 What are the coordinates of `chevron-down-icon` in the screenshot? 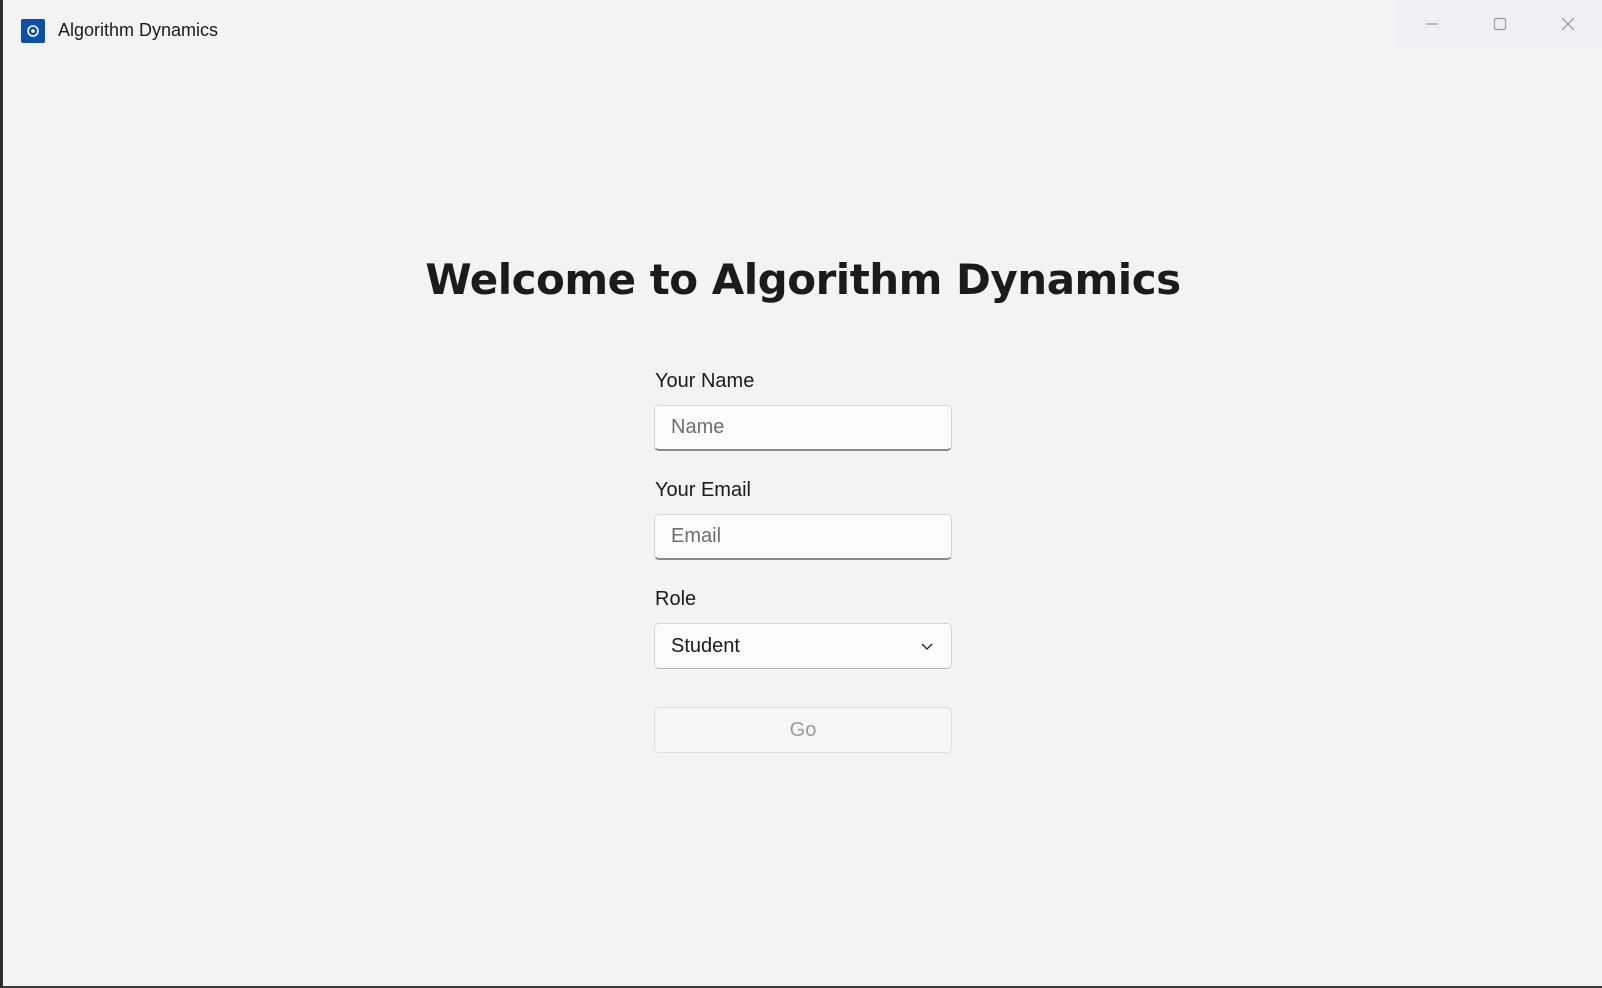 It's located at (927, 646).